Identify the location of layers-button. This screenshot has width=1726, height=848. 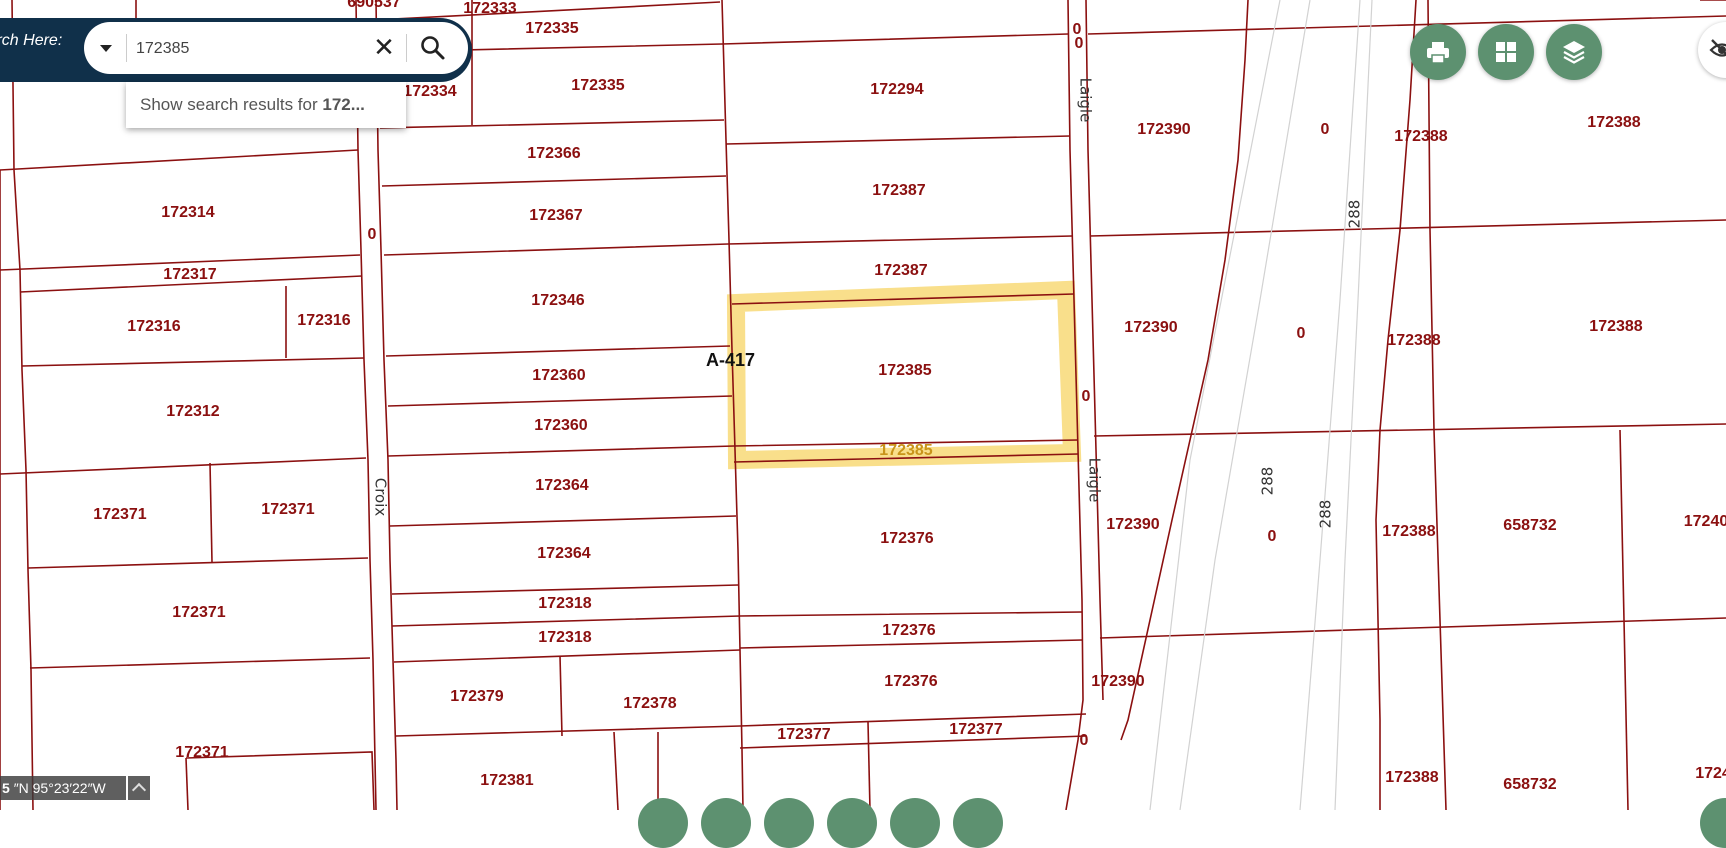
(1574, 52).